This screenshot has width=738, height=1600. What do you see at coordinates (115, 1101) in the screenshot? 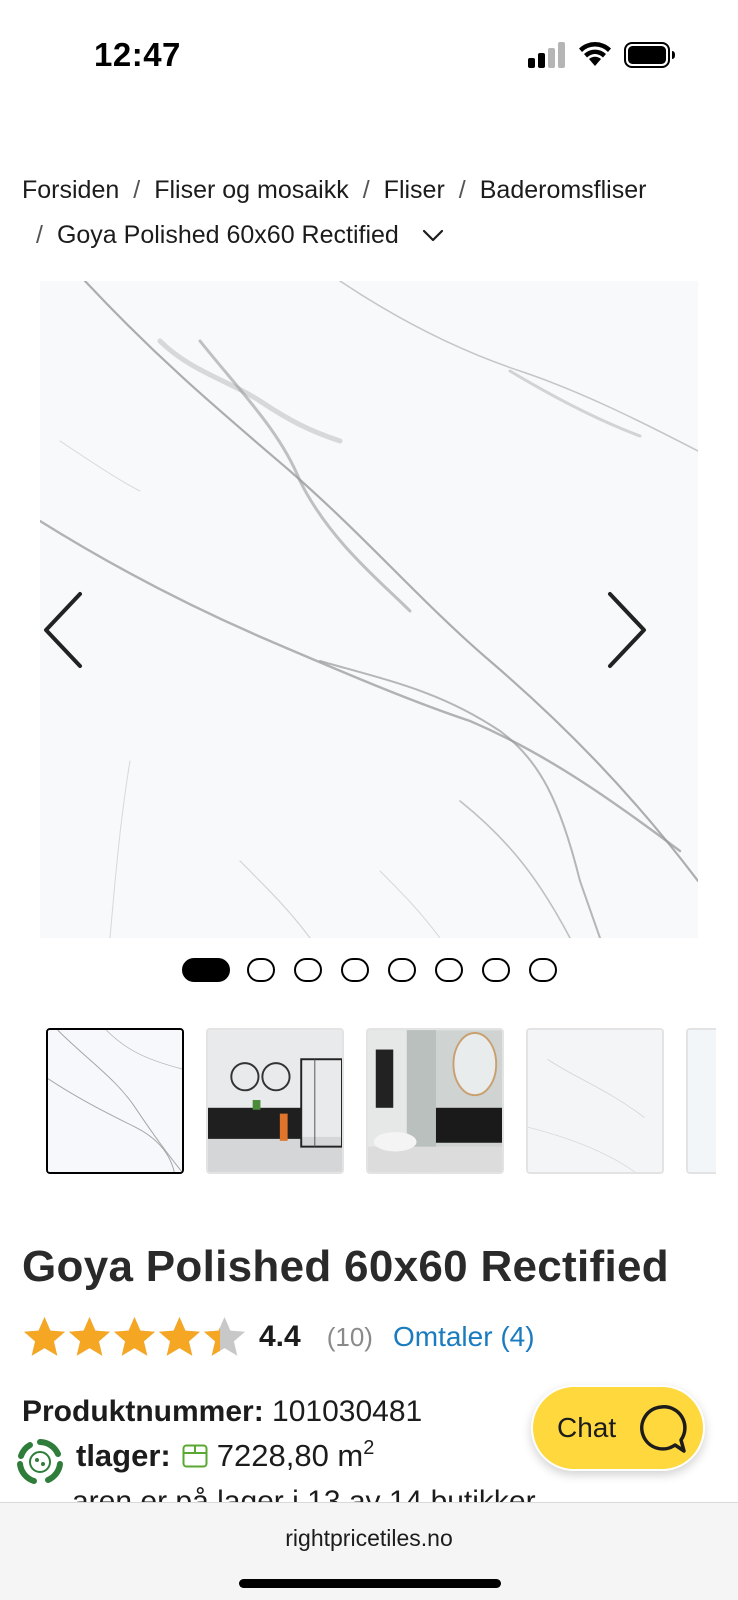
I see `thumbnail-marble-tile` at bounding box center [115, 1101].